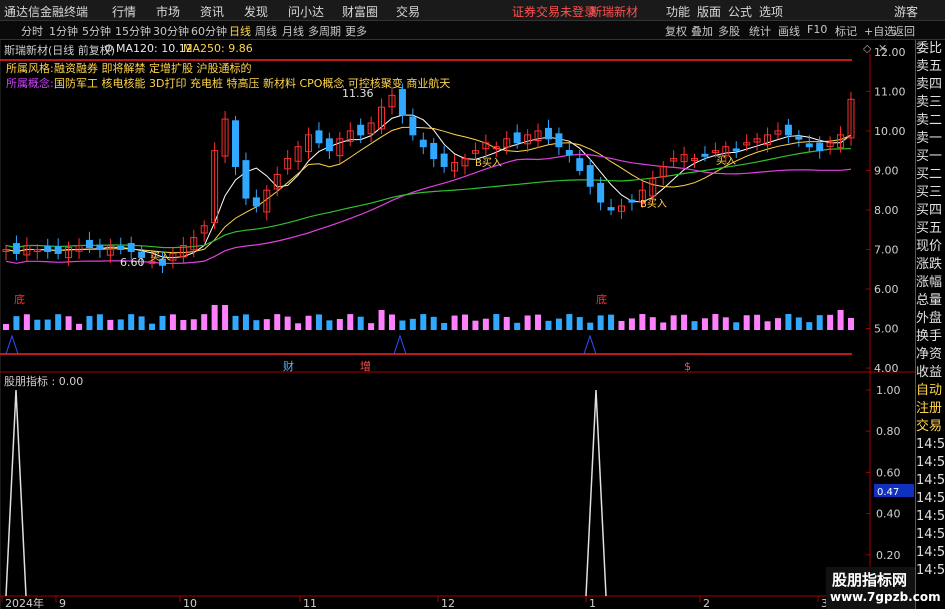  I want to click on buy-label-2: B买入, so click(488, 163).